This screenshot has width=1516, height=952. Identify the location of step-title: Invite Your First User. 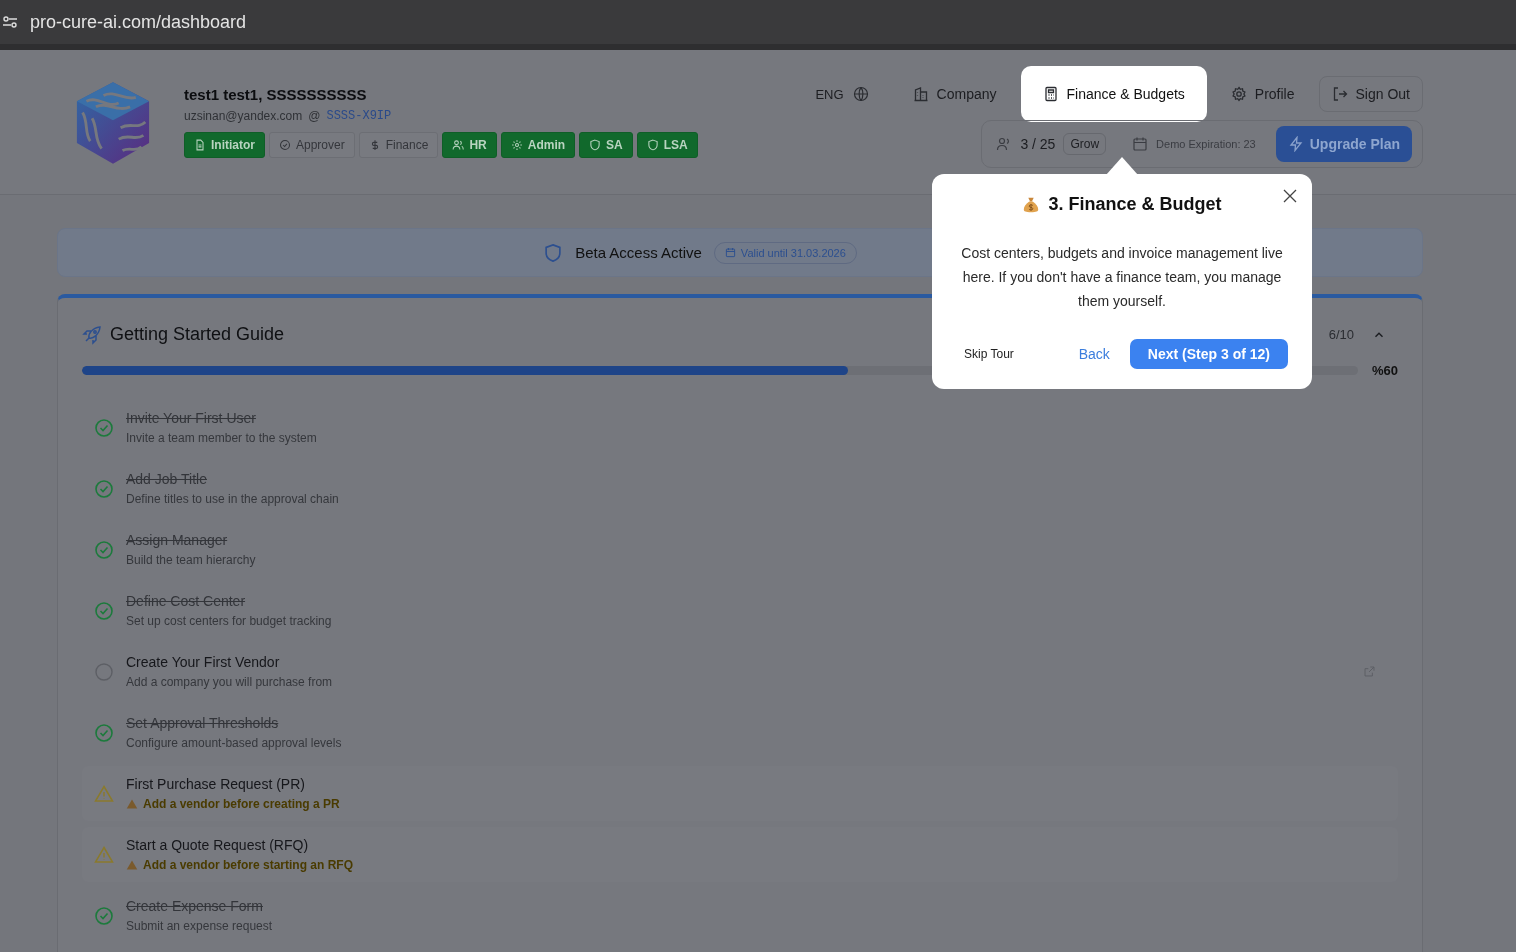
(191, 418).